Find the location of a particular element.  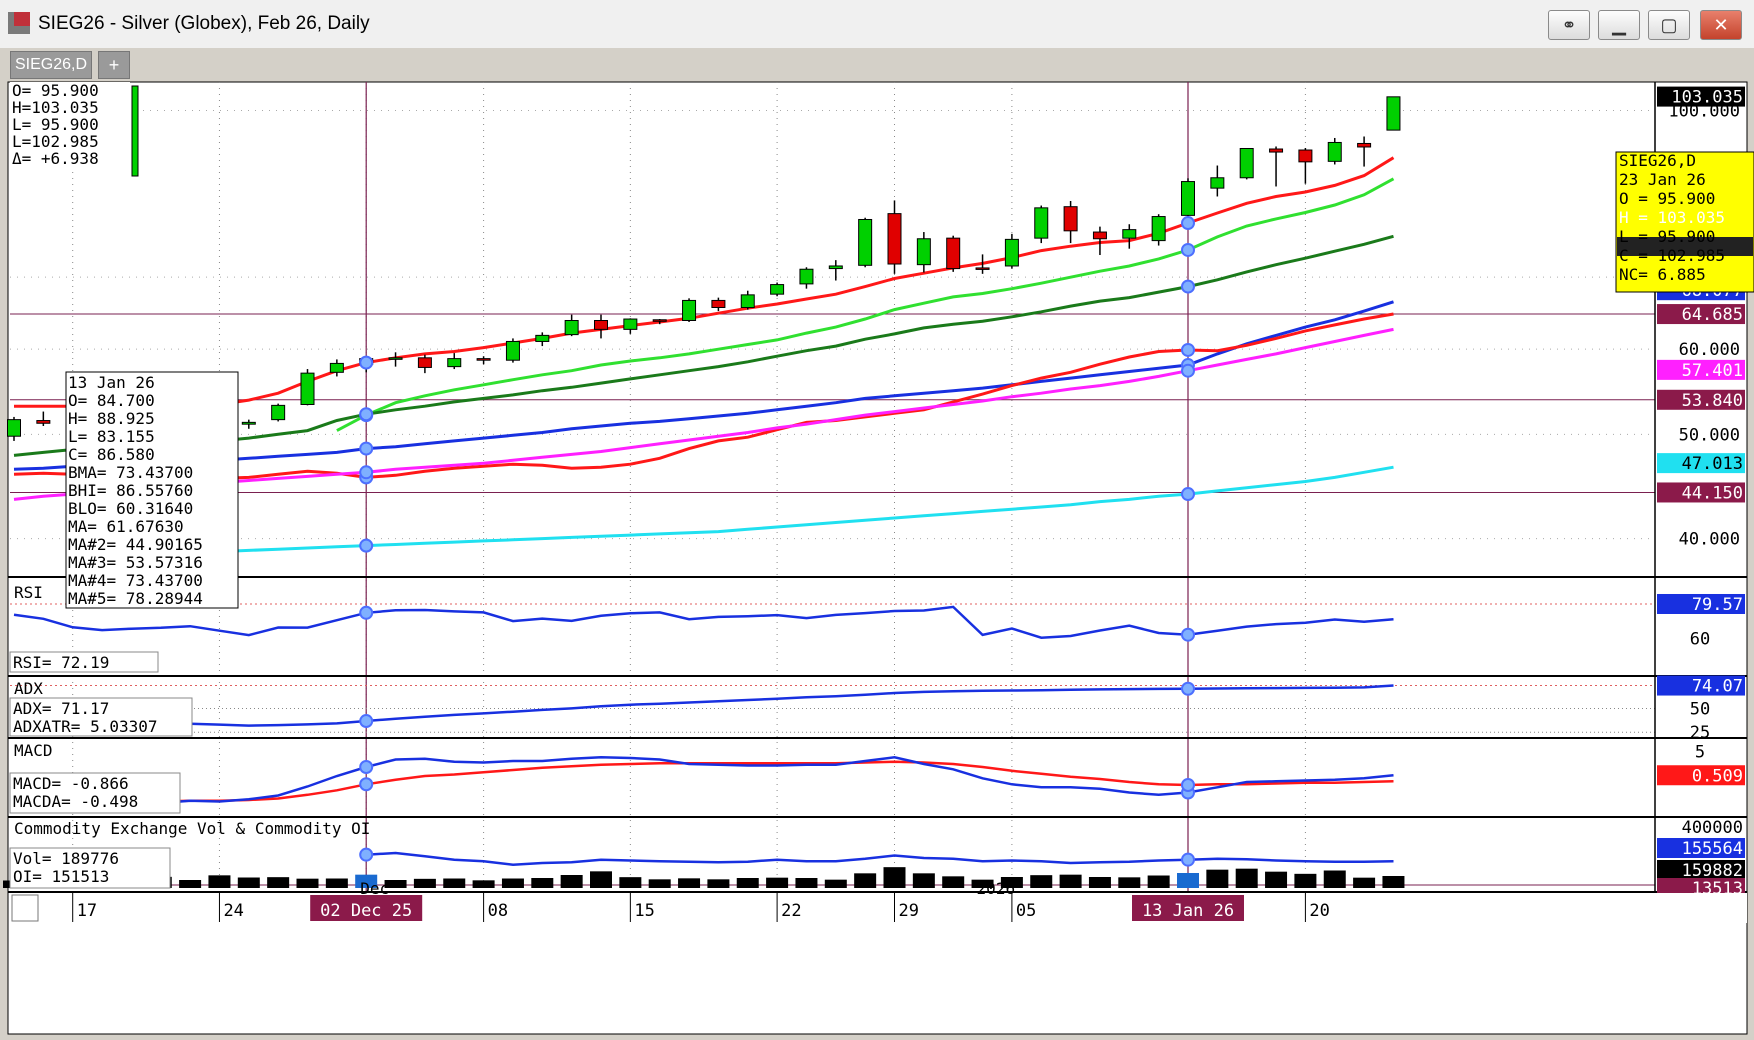

macd-title: MACD is located at coordinates (33, 750).